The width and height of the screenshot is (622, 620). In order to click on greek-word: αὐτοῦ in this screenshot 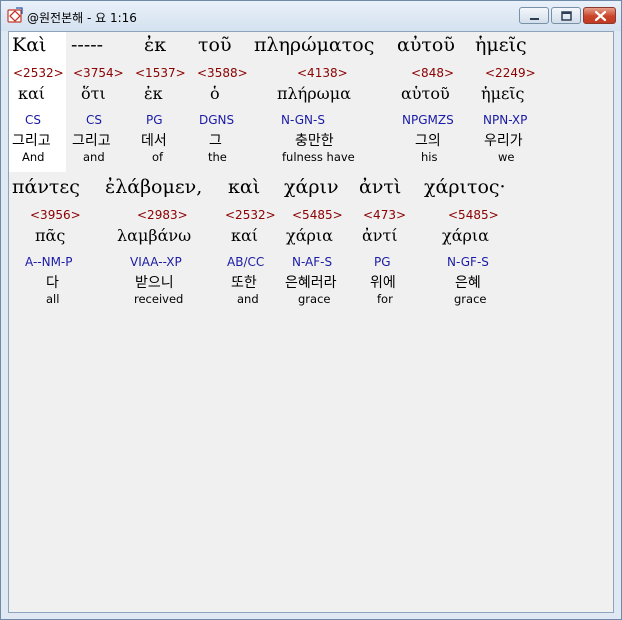, I will do `click(426, 45)`.